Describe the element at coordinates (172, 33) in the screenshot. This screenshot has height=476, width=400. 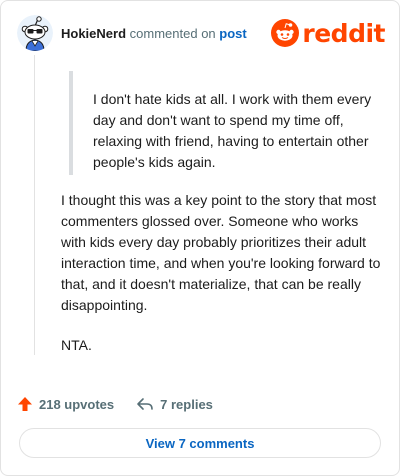
I see `action-text: commented on` at that location.